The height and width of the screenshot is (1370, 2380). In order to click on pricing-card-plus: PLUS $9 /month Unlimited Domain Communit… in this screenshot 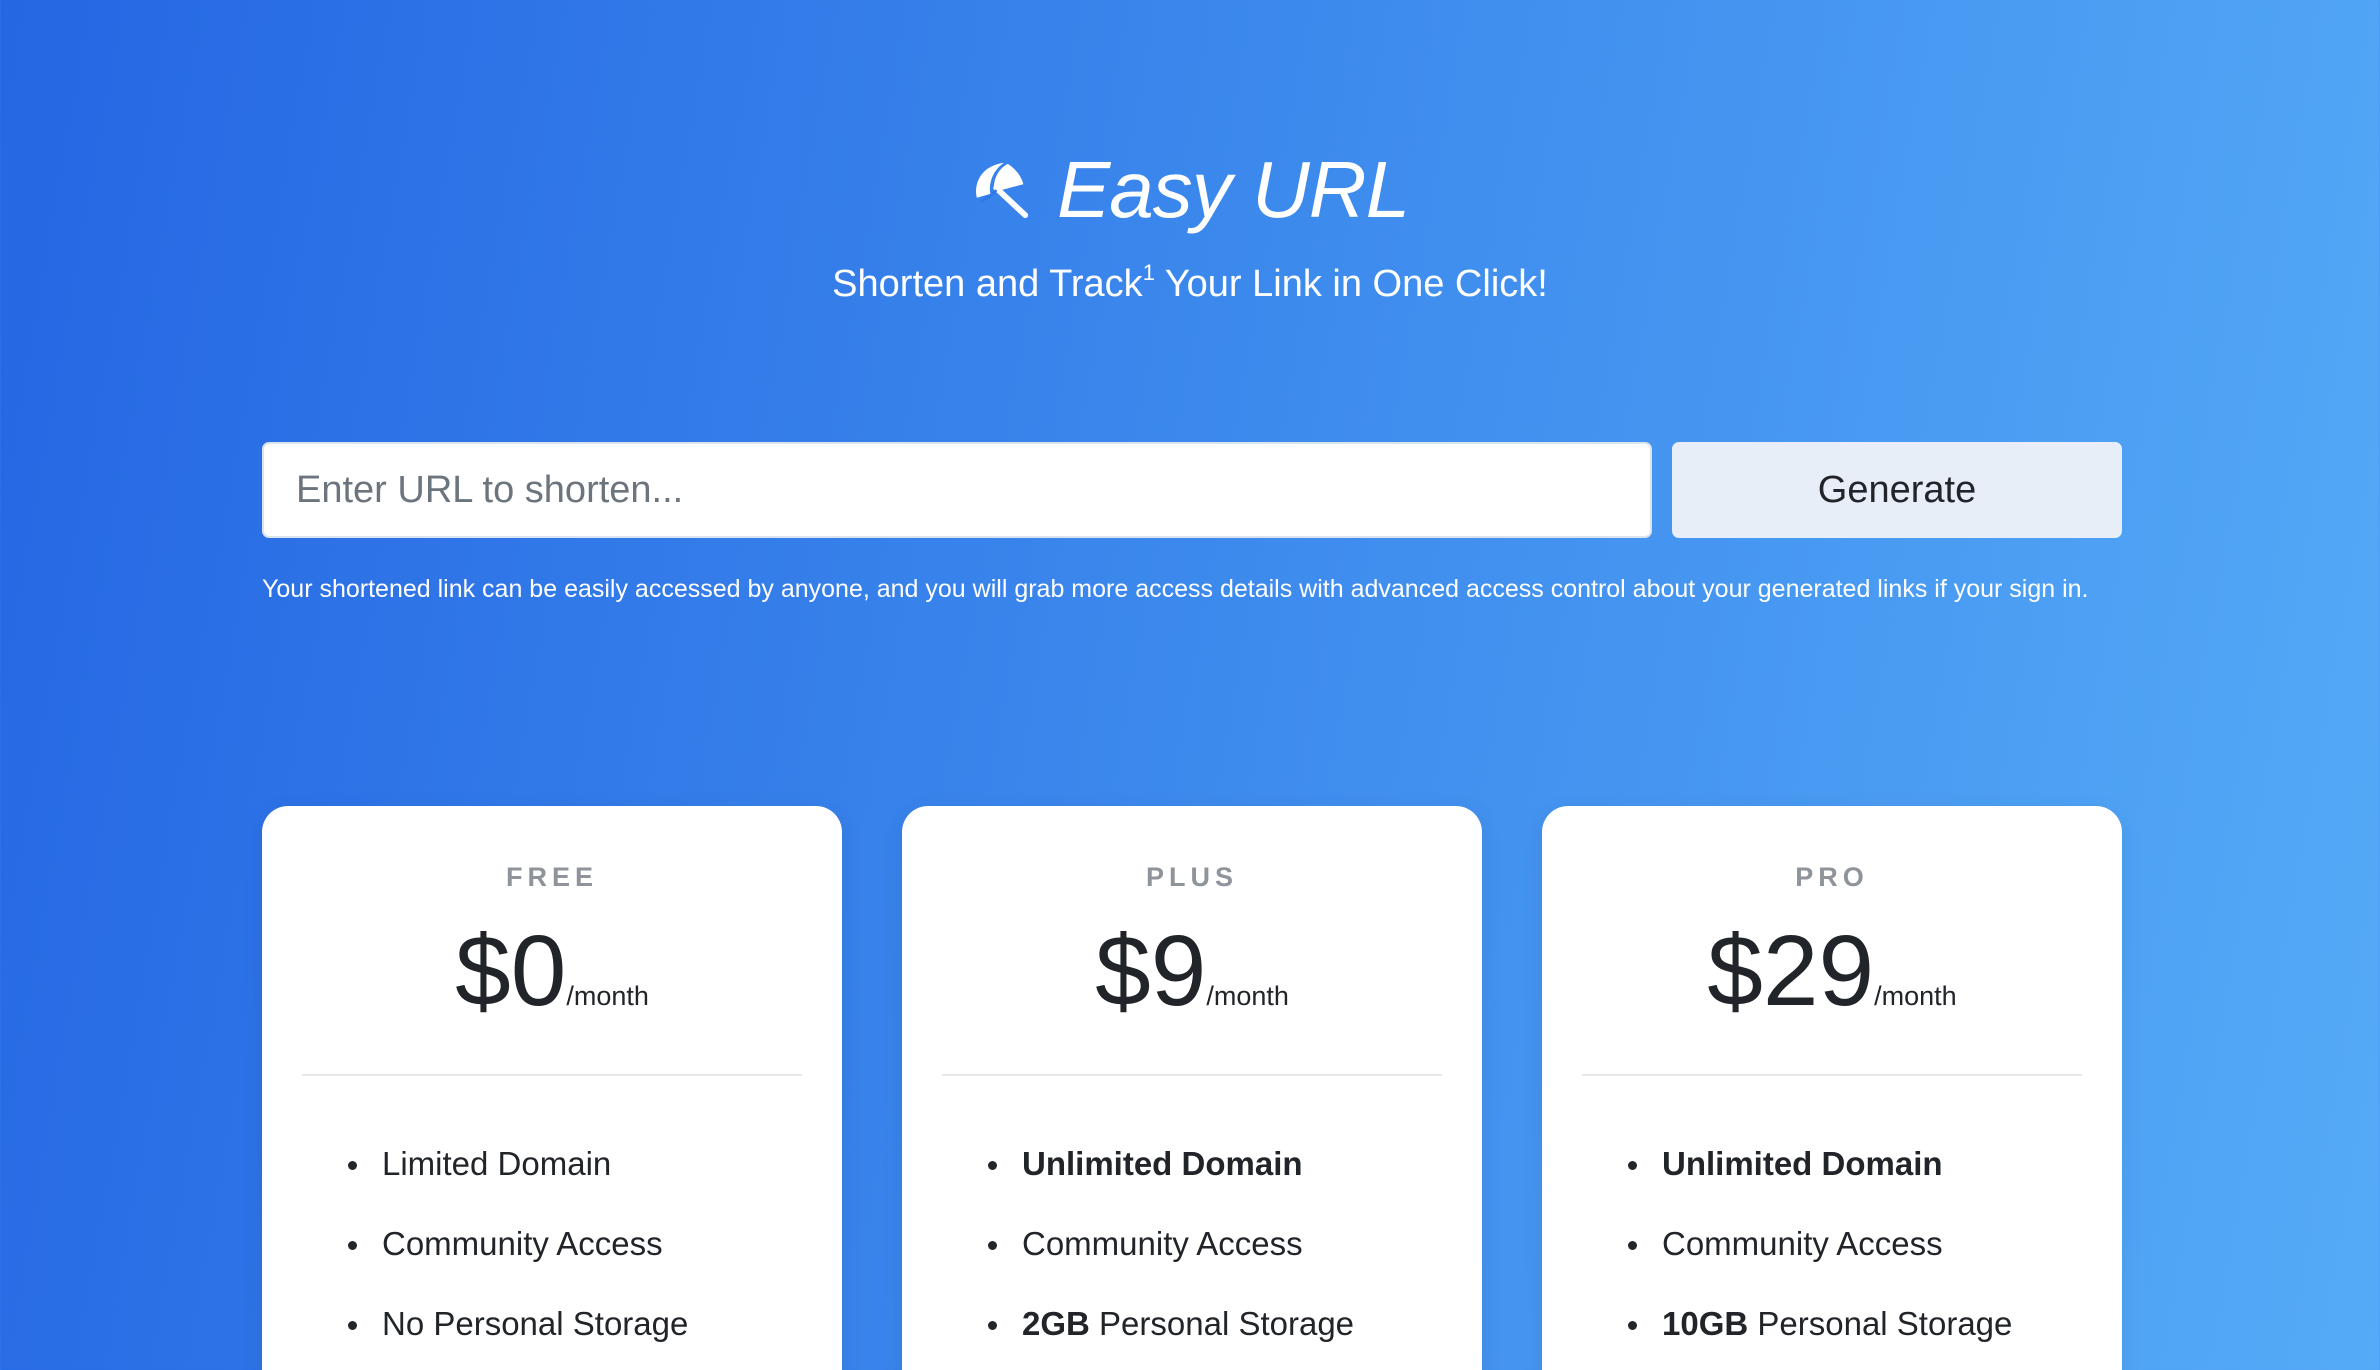, I will do `click(1192, 1088)`.